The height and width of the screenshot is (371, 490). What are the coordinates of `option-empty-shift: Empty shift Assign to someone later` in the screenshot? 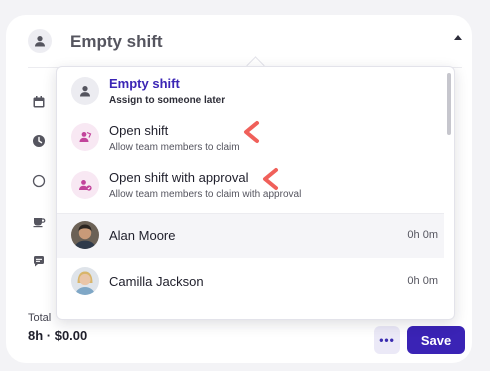 It's located at (250, 91).